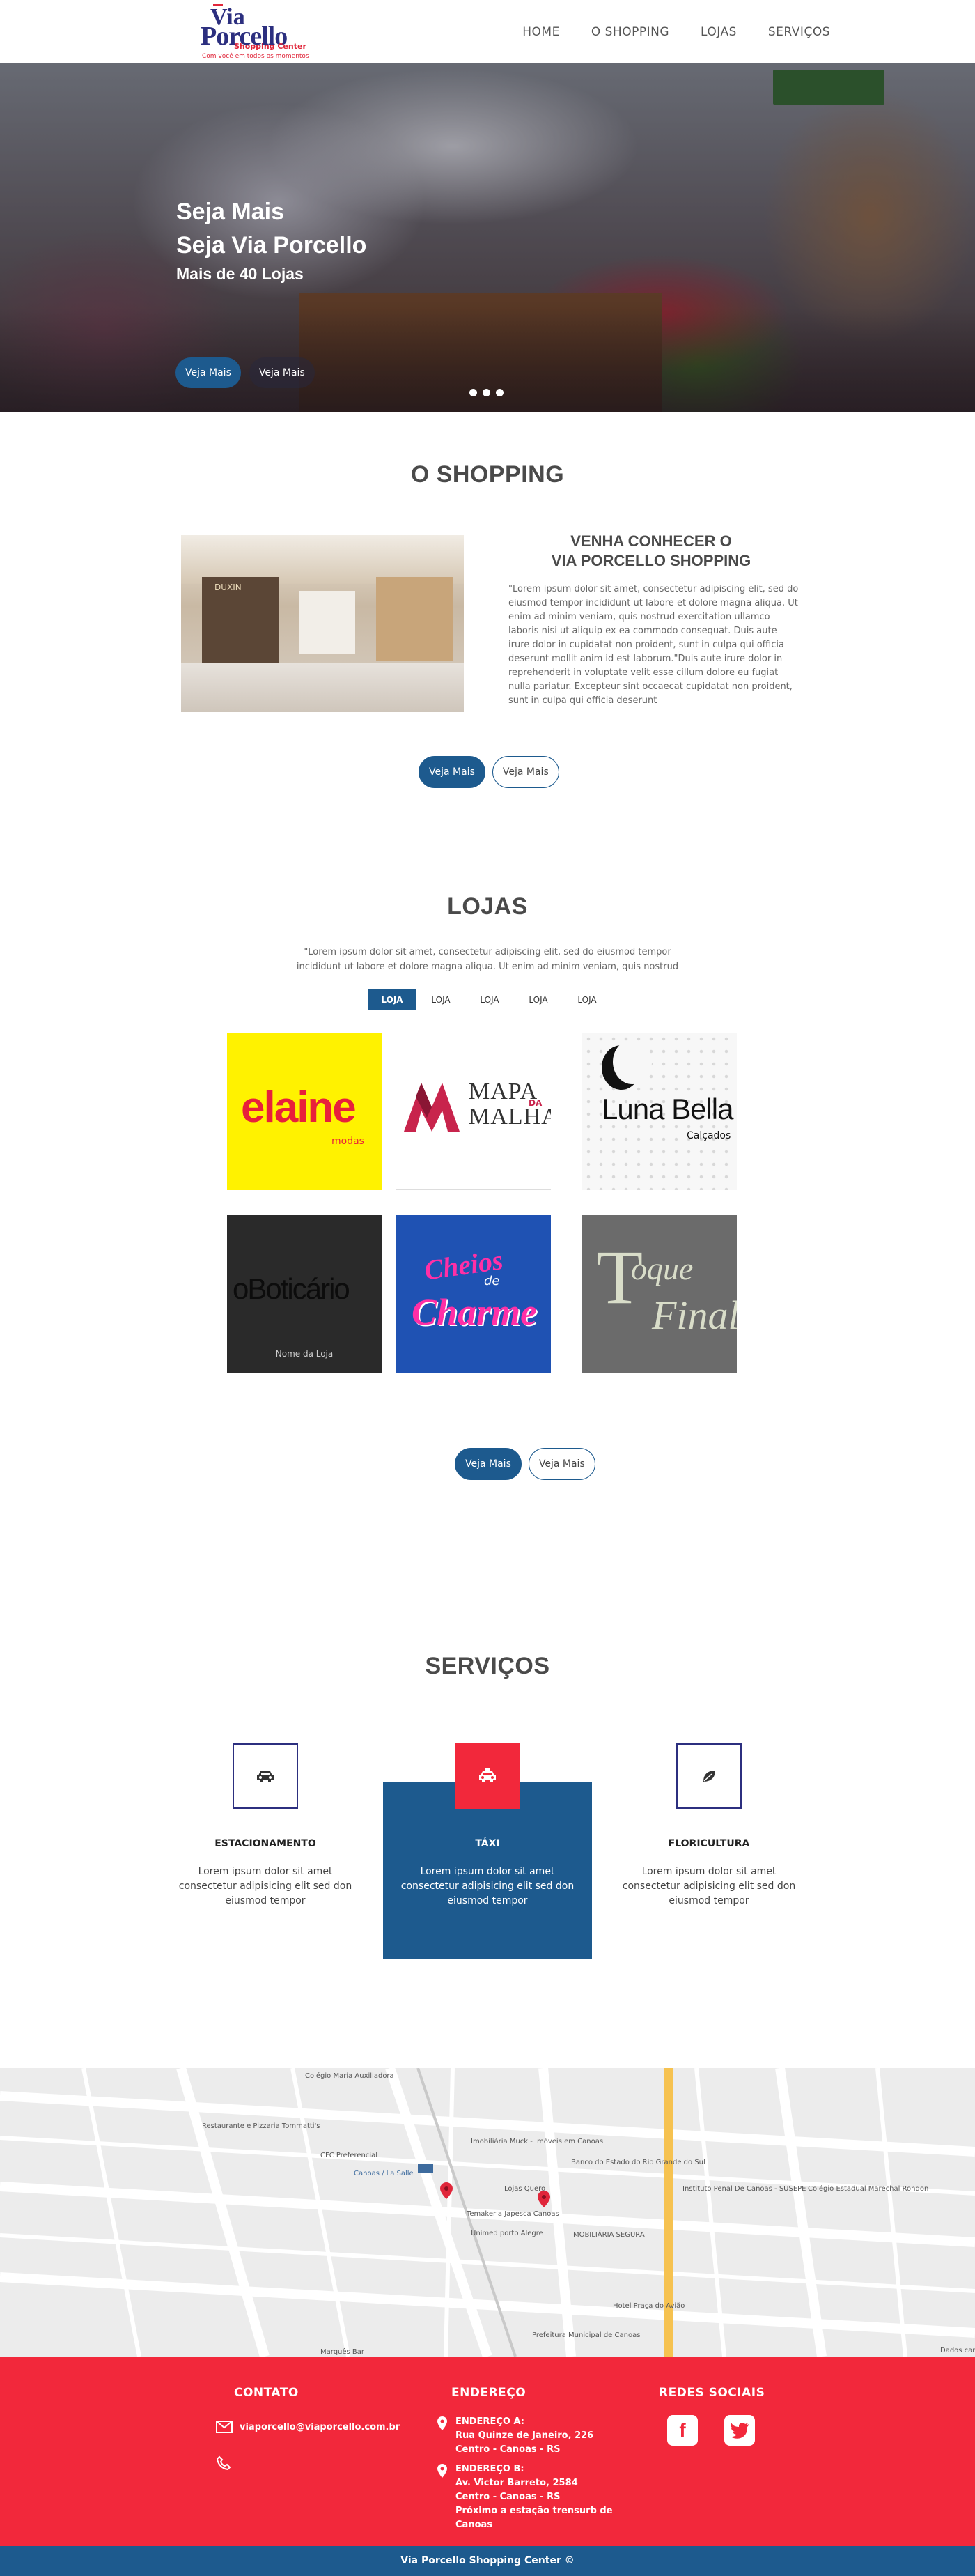 The image size is (975, 2576). What do you see at coordinates (440, 999) in the screenshot?
I see `lojas-tab-2: LOJA` at bounding box center [440, 999].